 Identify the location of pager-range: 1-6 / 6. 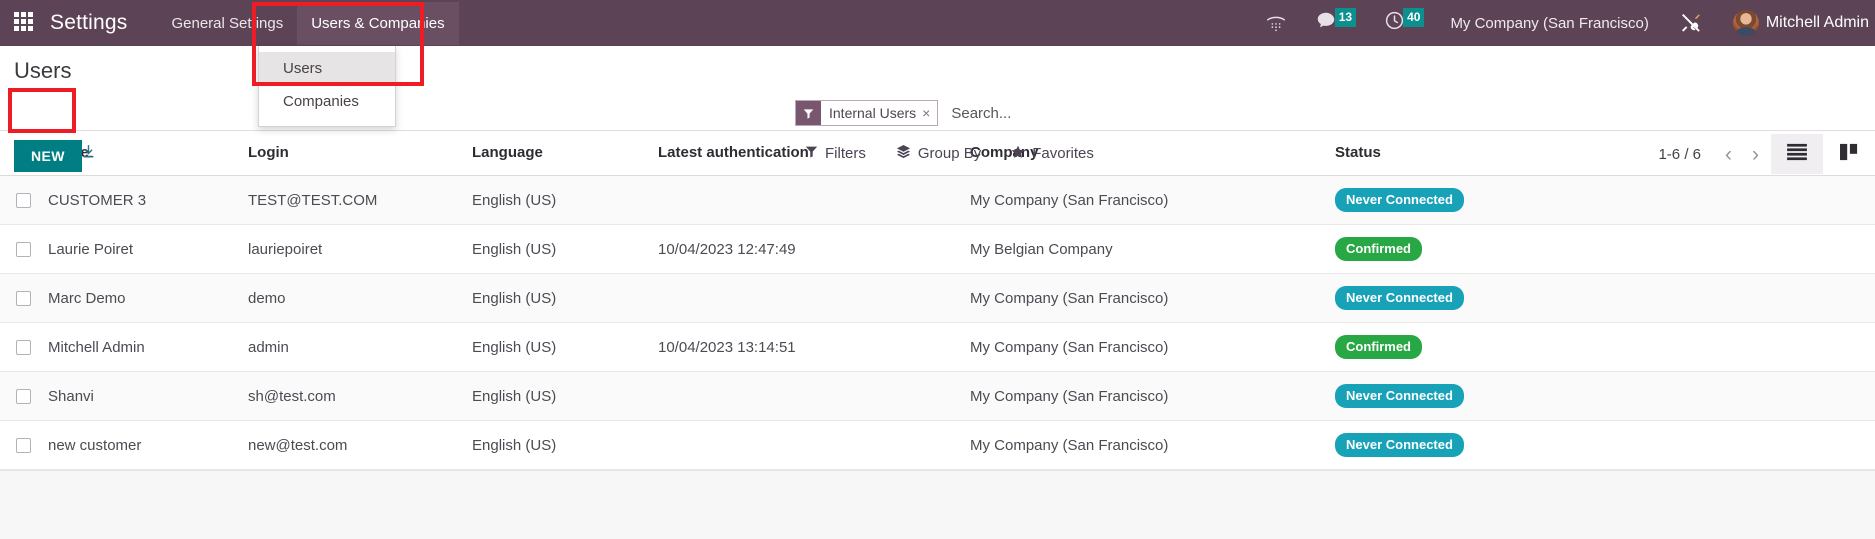
(1679, 154).